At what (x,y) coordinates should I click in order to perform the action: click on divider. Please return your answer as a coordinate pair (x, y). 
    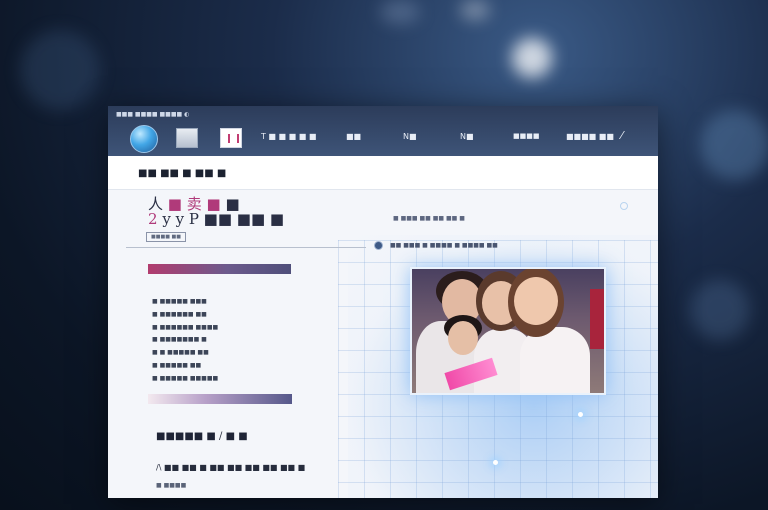
    Looking at the image, I should click on (246, 247).